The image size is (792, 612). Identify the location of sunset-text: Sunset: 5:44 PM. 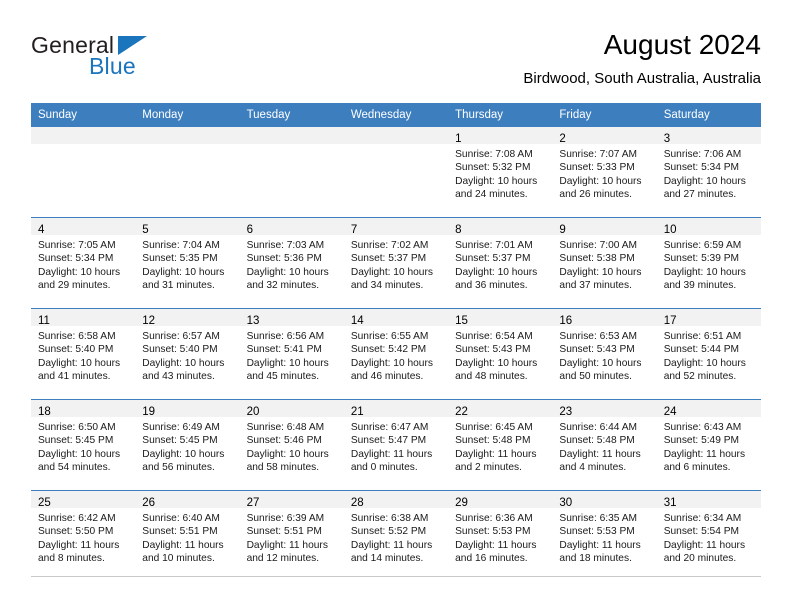
(701, 350).